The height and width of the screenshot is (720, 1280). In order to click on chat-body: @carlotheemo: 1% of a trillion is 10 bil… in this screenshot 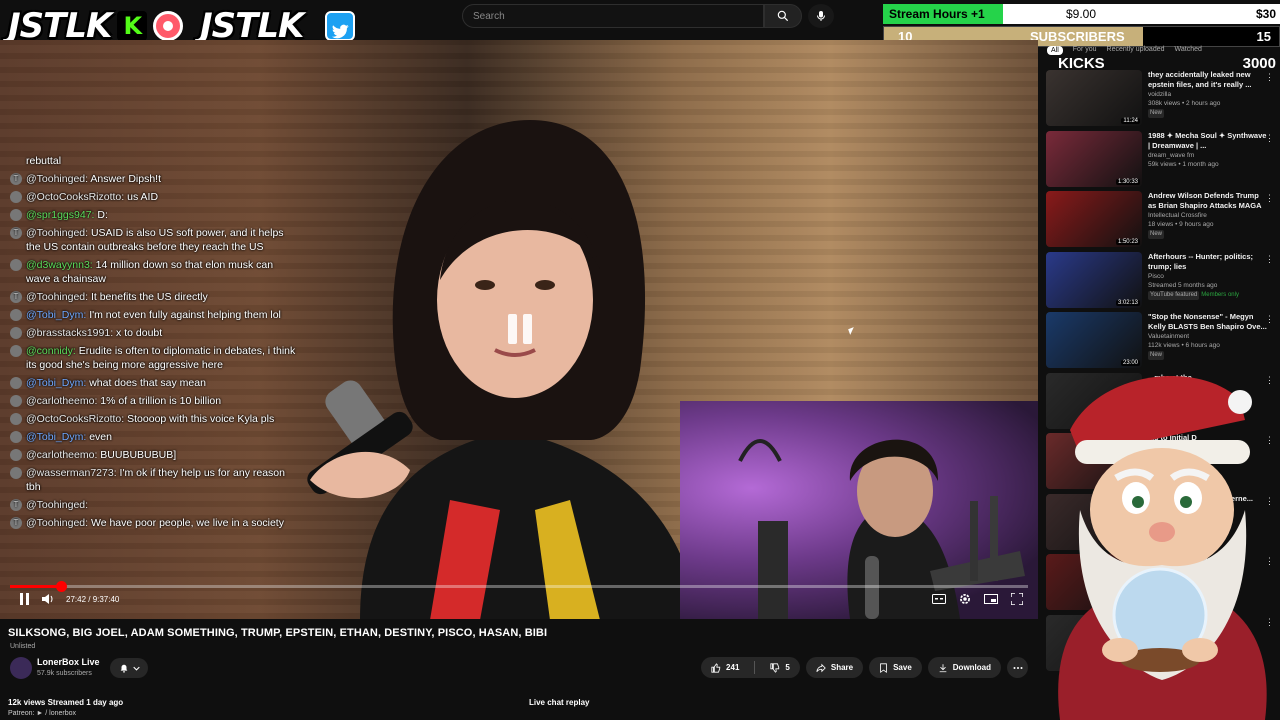, I will do `click(123, 401)`.